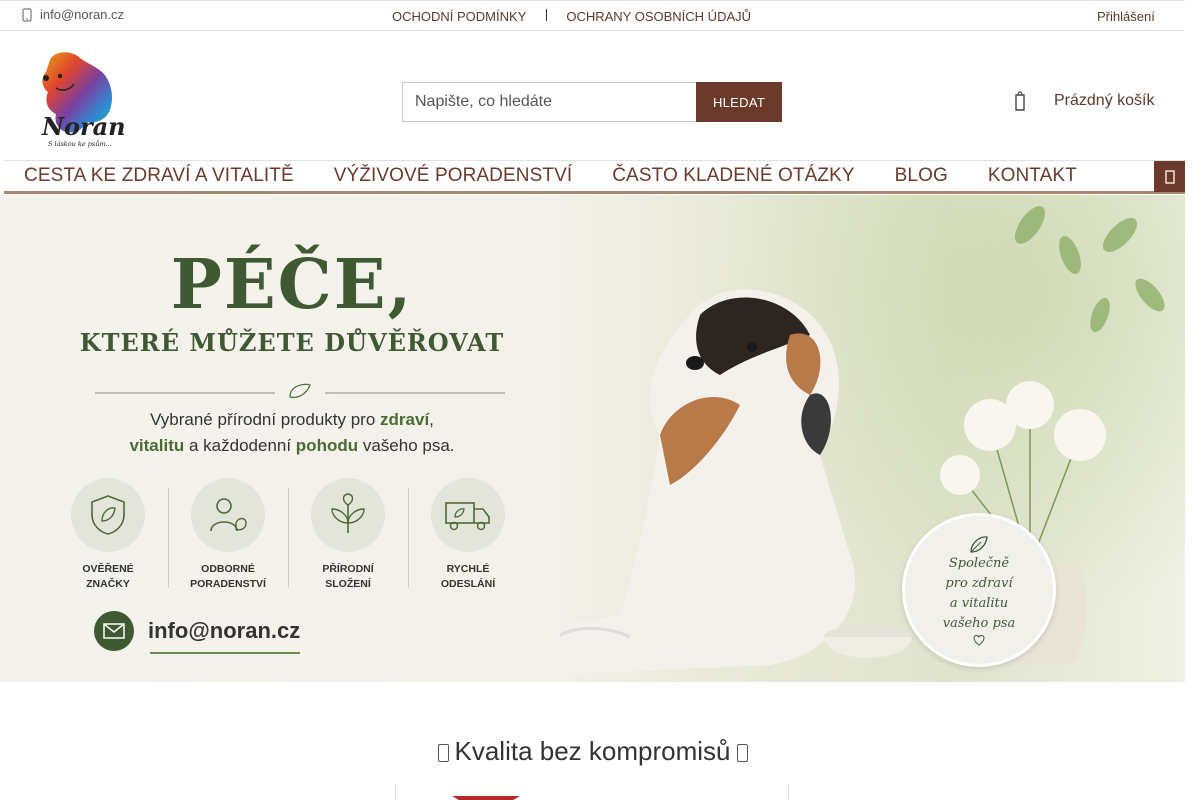  What do you see at coordinates (468, 584) in the screenshot?
I see `feature-label: ODESLÁNÍ` at bounding box center [468, 584].